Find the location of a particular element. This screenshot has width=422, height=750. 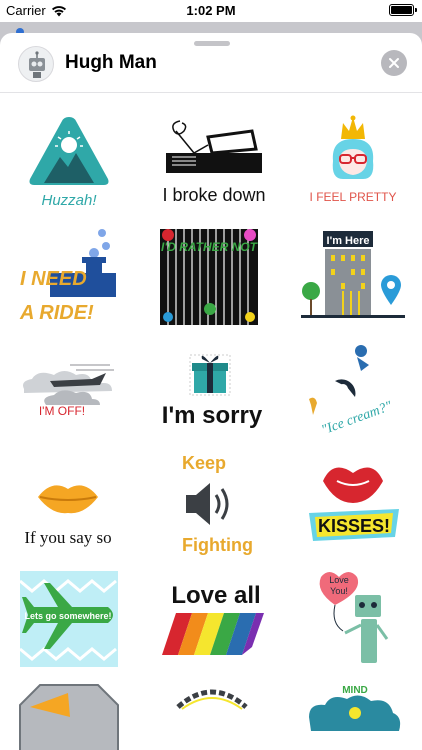

sticker-i-broke-down: I broke down is located at coordinates (211, 163).